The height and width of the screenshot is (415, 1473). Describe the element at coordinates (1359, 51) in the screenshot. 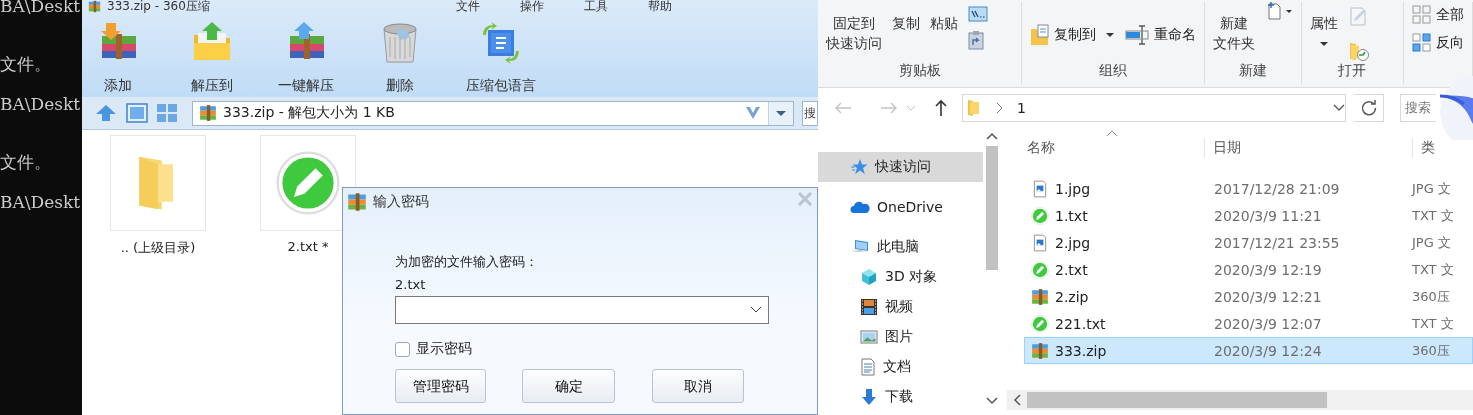

I see `folder-history-icon` at that location.